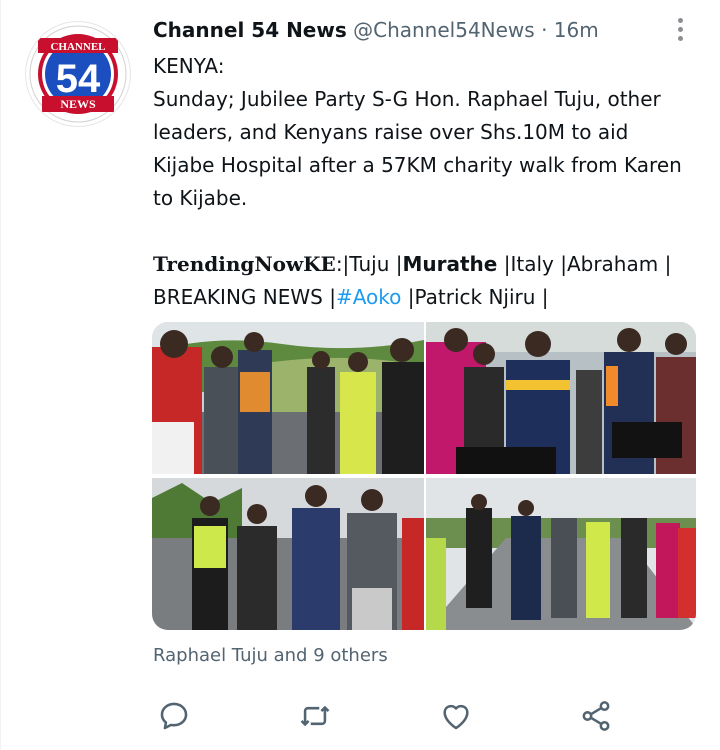 Image resolution: width=720 pixels, height=750 pixels. Describe the element at coordinates (77, 47) in the screenshot. I see `logo-top-text: CHANNEL` at that location.